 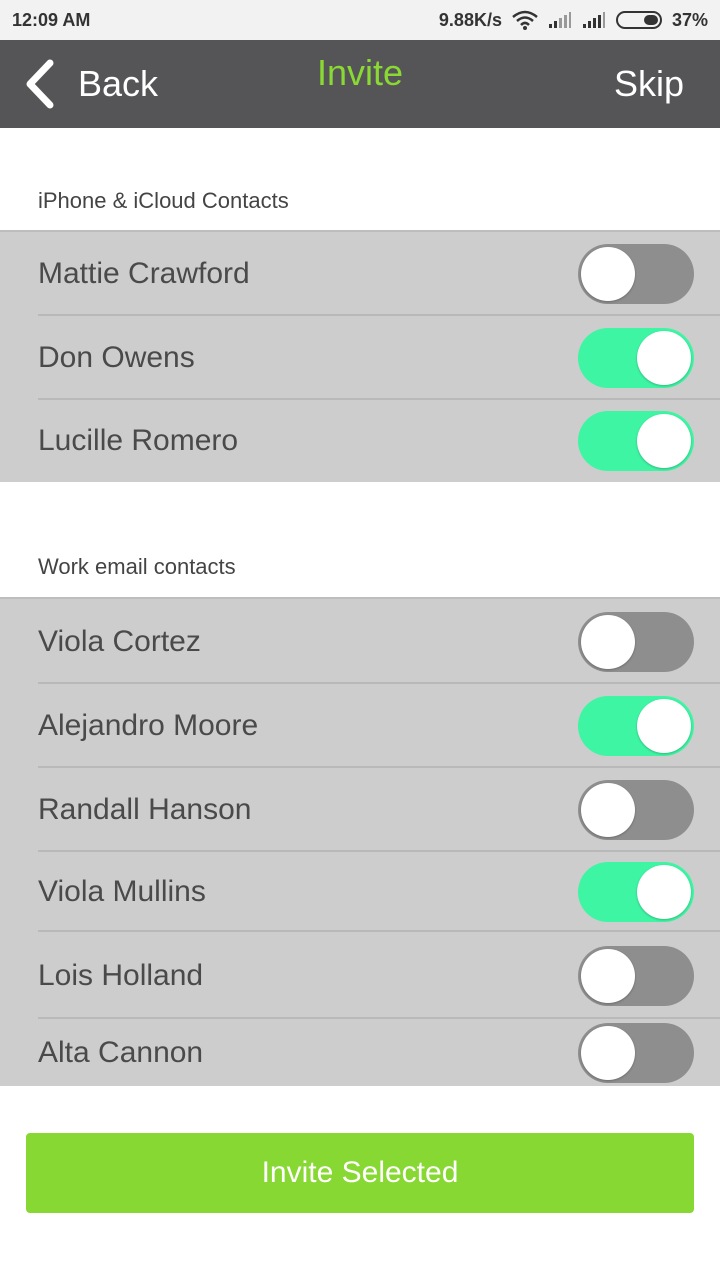 I want to click on nav-bar: Back Invite Skip, so click(x=360, y=84).